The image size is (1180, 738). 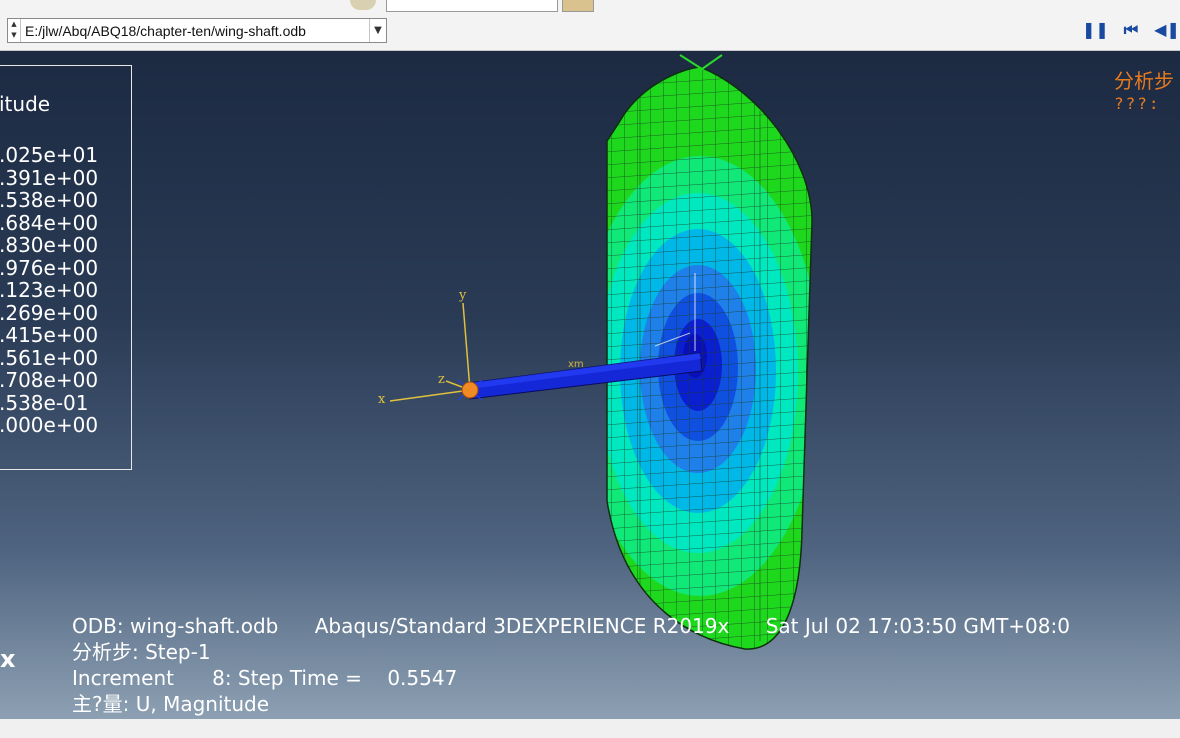 I want to click on triad-y-label: y, so click(x=462, y=295).